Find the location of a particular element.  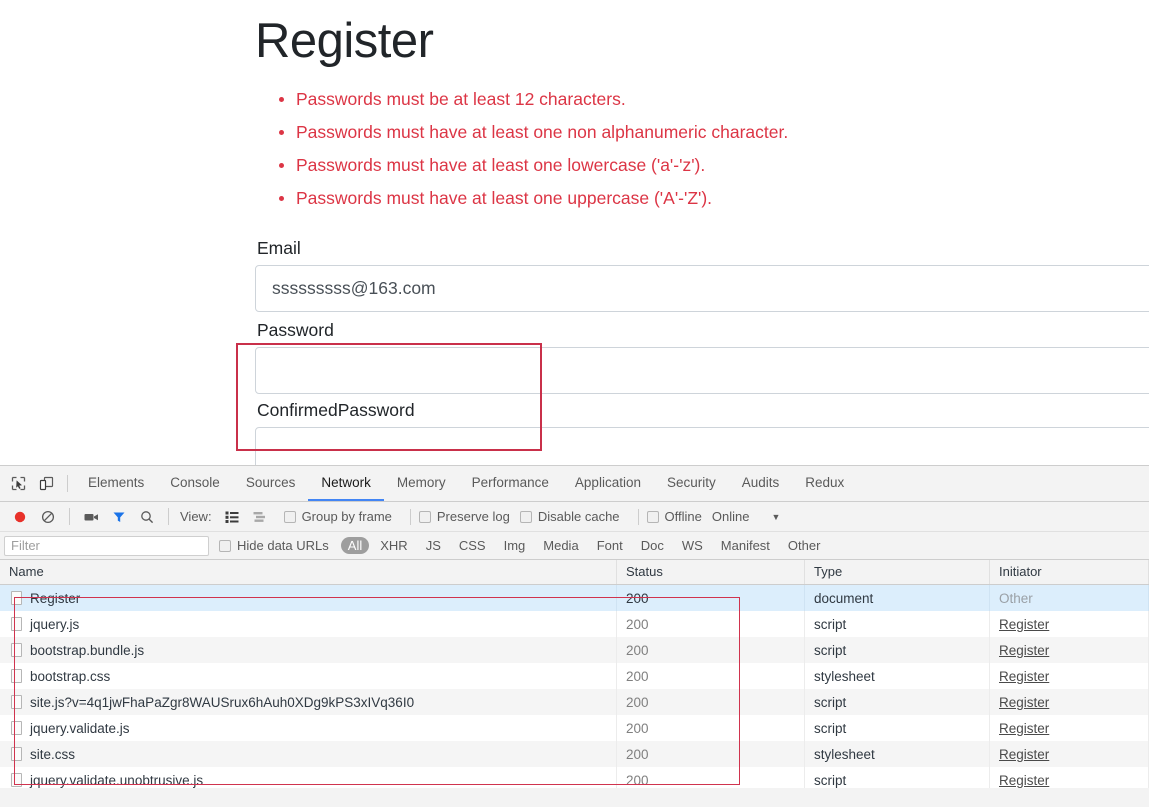

initiator-value: Other is located at coordinates (1016, 598).